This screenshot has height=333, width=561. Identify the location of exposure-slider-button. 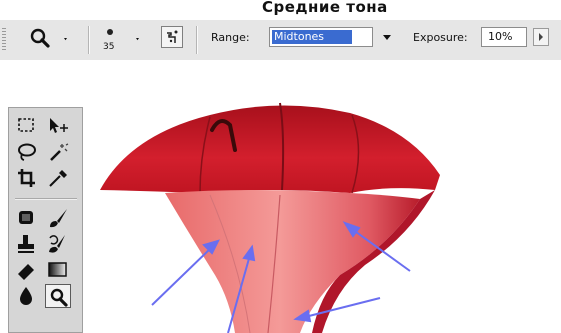
(541, 37).